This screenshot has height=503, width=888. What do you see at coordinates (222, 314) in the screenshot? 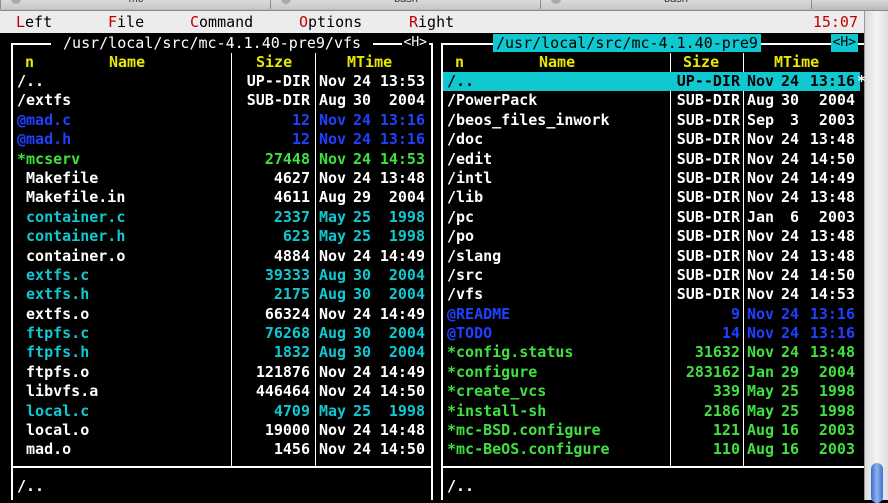
I see `file-row: extfs.o 66324 Nov 24 14:49` at bounding box center [222, 314].